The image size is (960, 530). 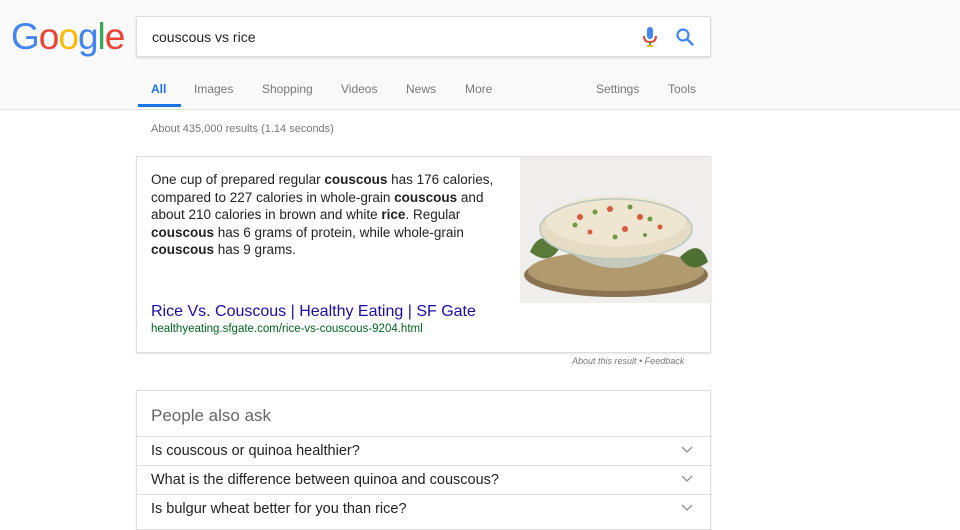 What do you see at coordinates (423, 36) in the screenshot?
I see `search-box: couscous vs rice` at bounding box center [423, 36].